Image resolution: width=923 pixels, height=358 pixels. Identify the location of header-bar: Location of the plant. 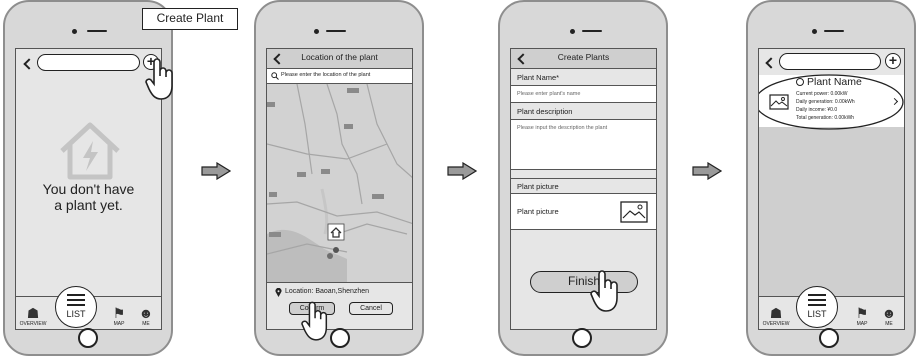
(339, 59).